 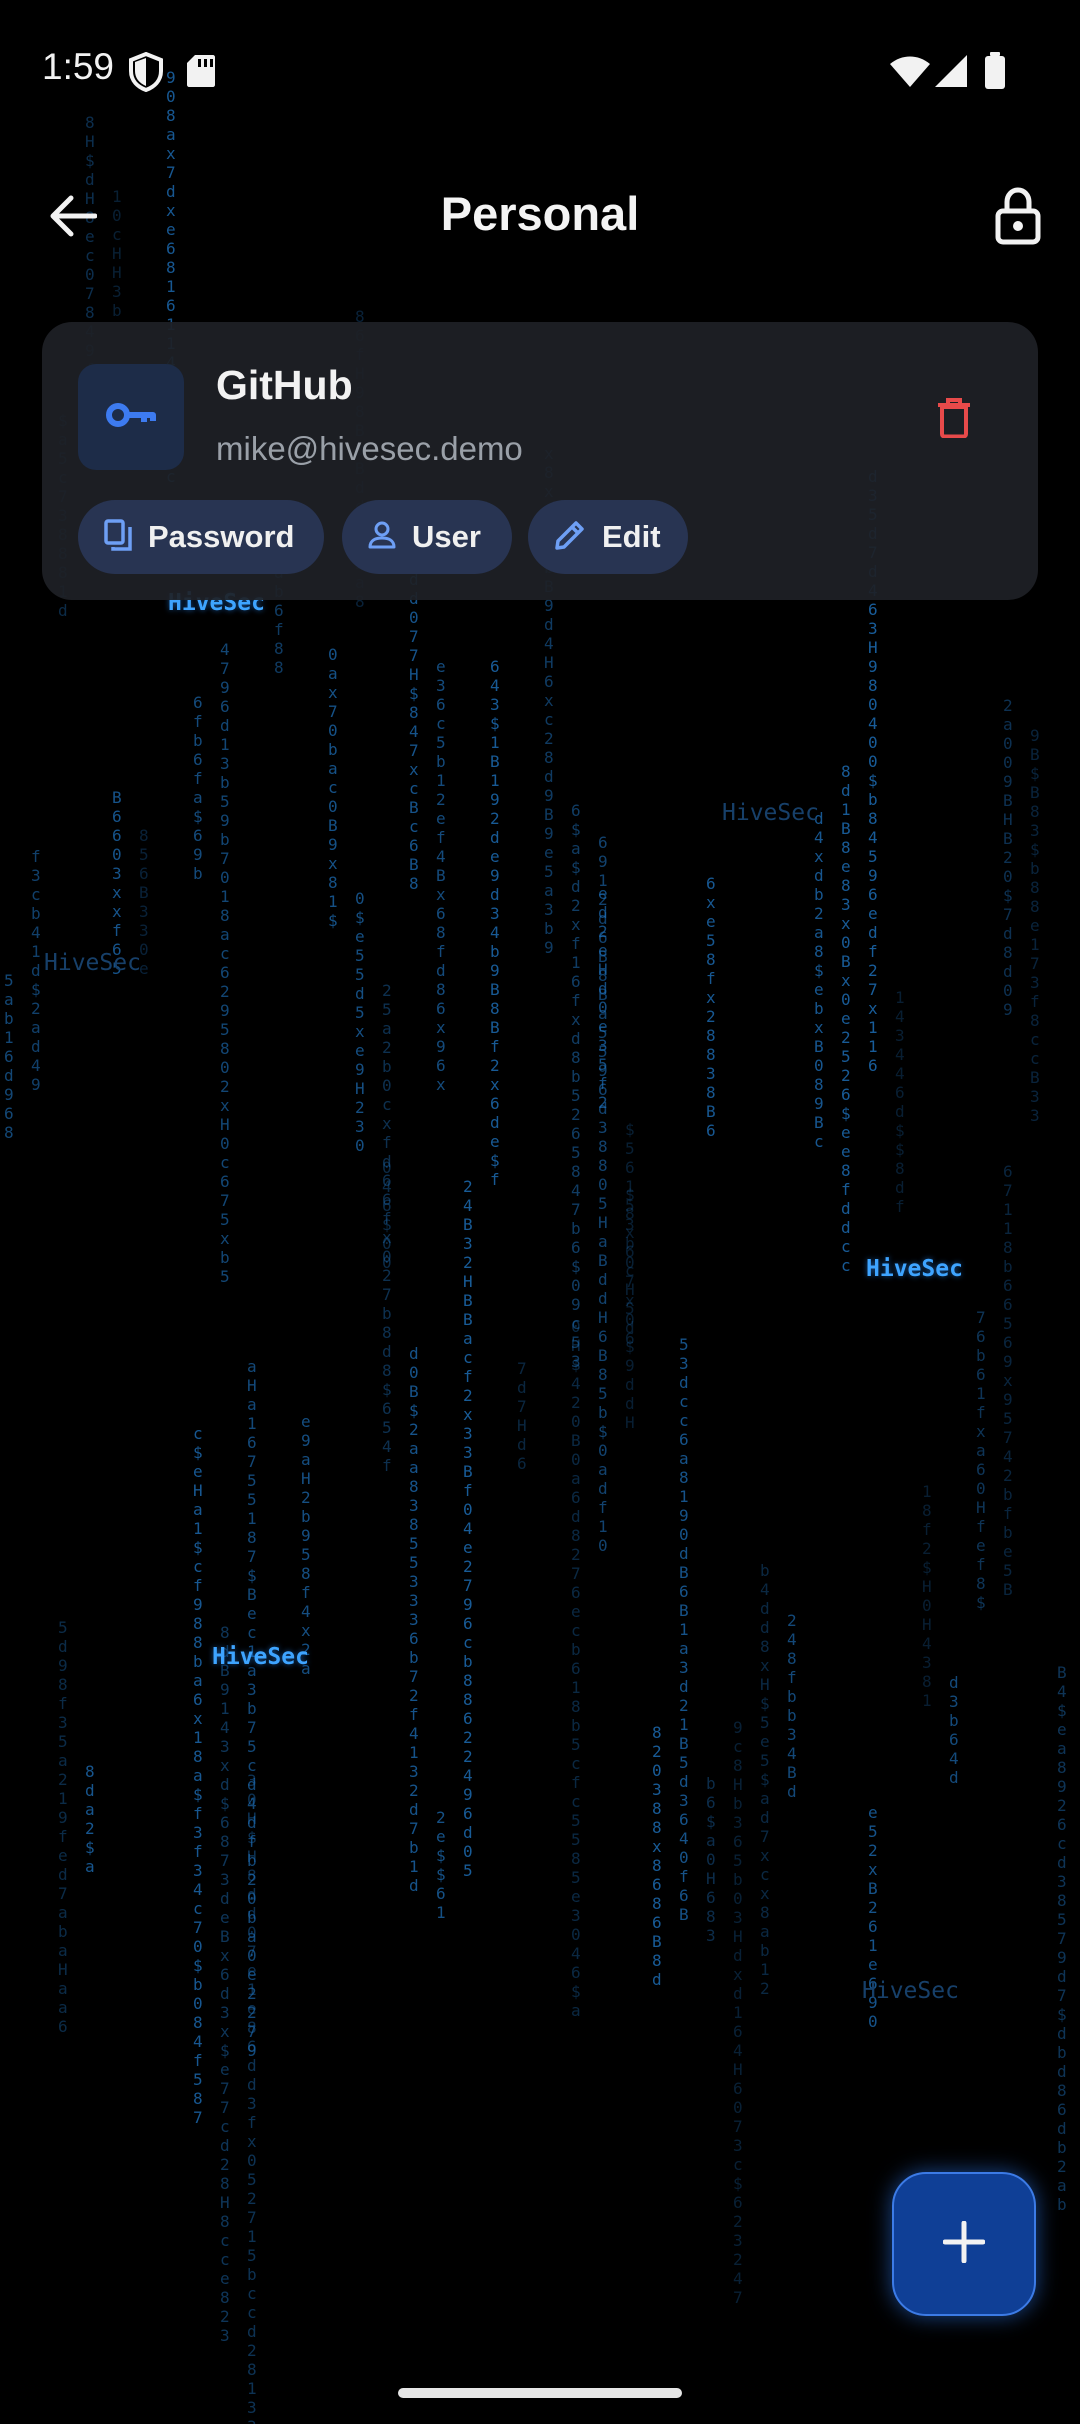 What do you see at coordinates (711, 1007) in the screenshot?
I see `matrix-rain-column: 6 x e 5 8 f x 2 8 8 3 8 B 6` at bounding box center [711, 1007].